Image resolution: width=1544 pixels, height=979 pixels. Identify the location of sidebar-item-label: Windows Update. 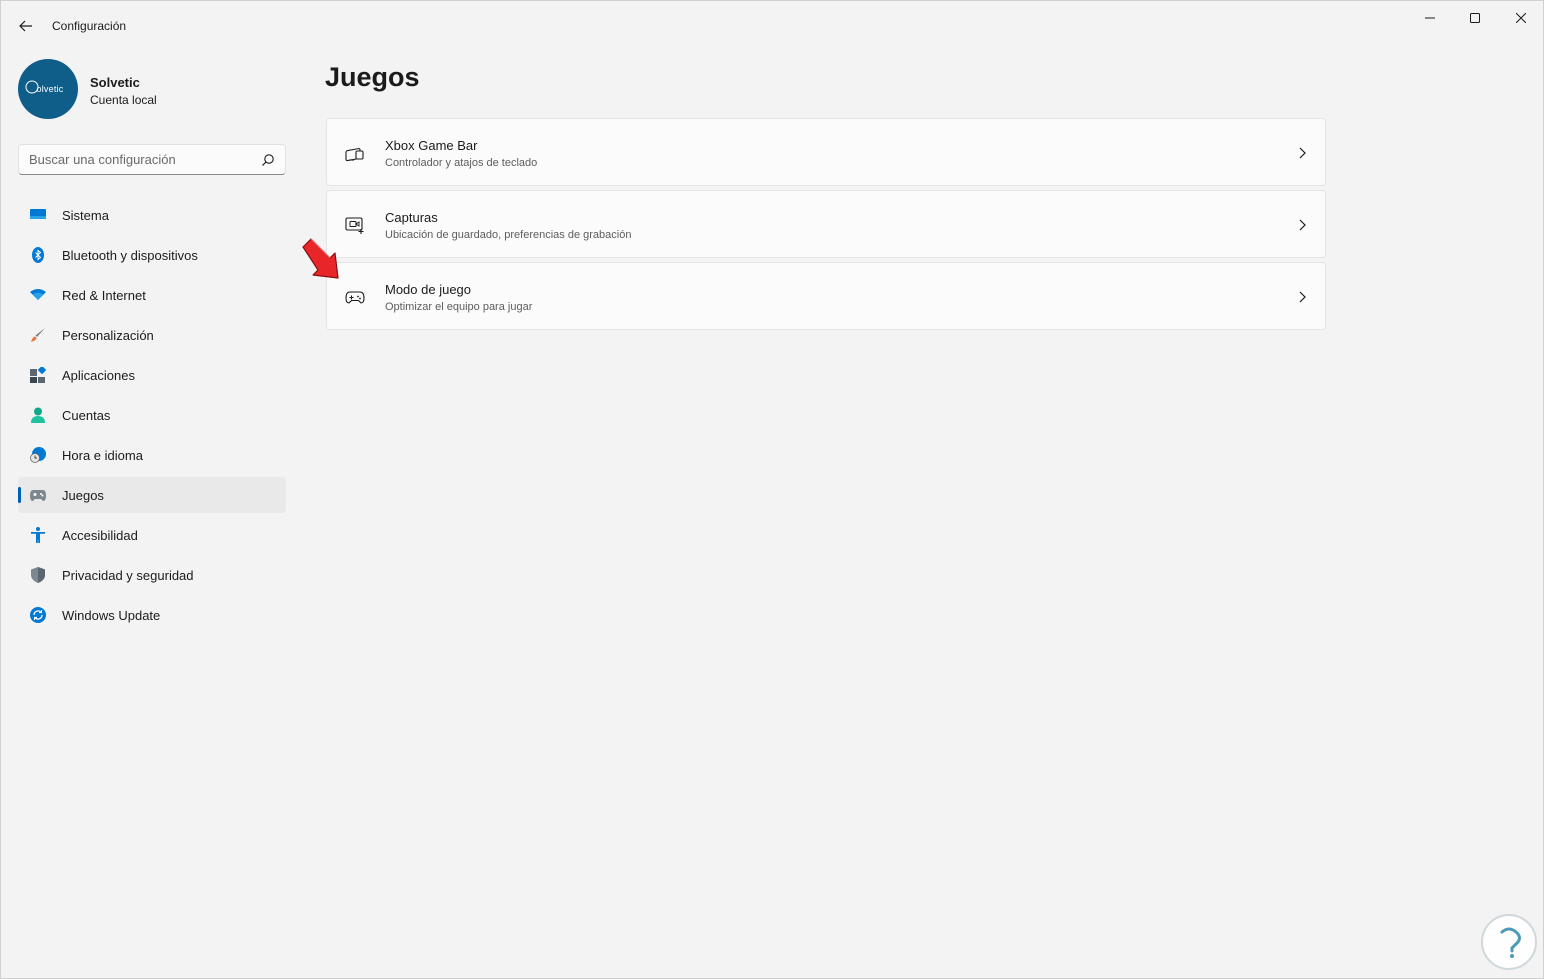
(111, 615).